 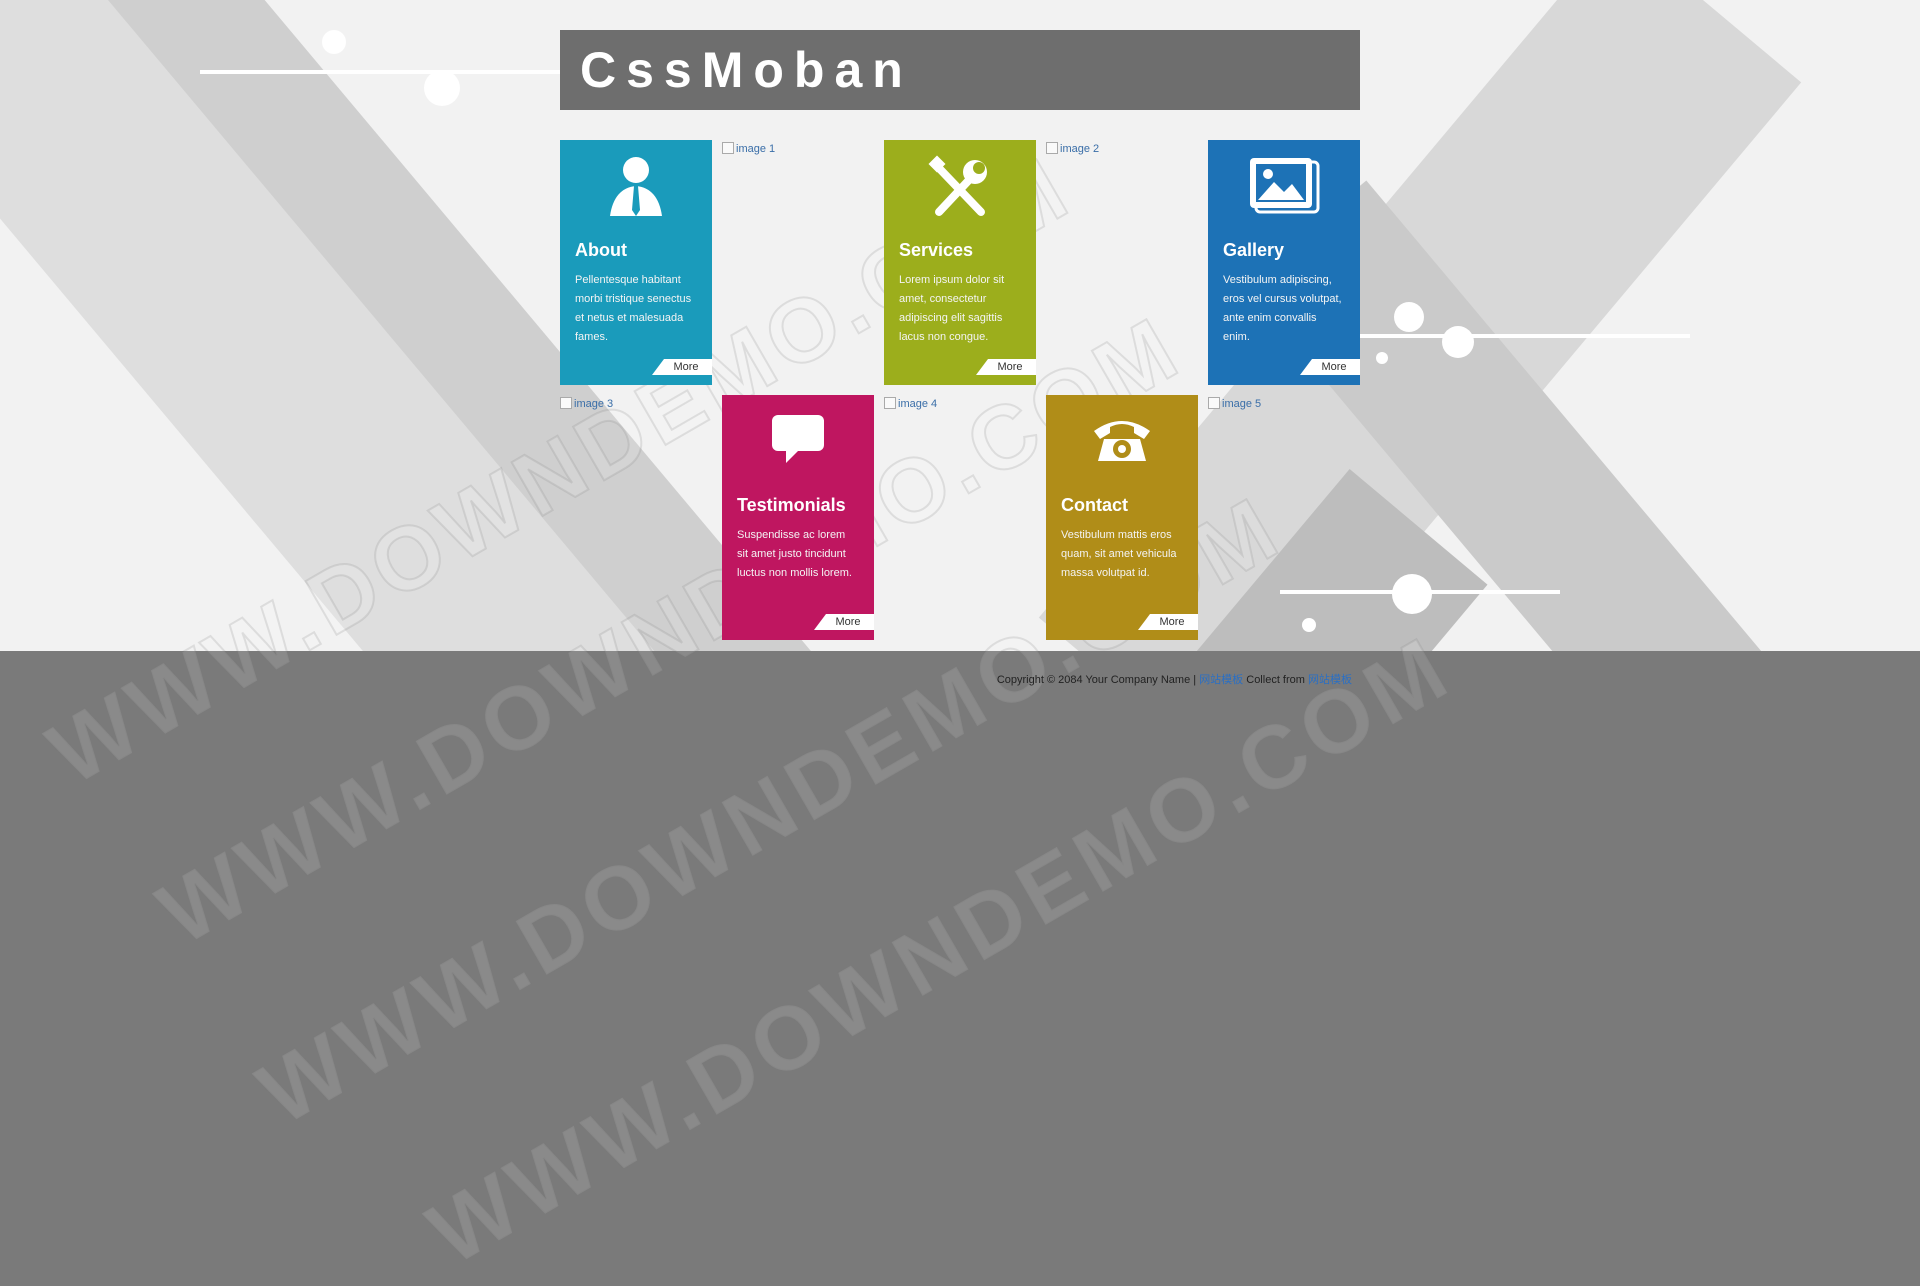 I want to click on site-header: CssMoban, so click(x=960, y=70).